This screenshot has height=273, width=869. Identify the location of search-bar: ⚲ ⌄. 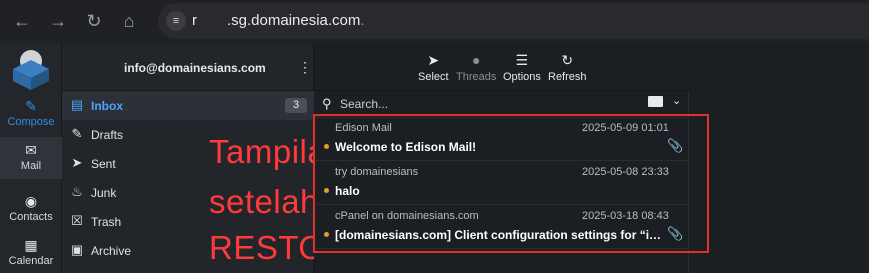
(501, 104).